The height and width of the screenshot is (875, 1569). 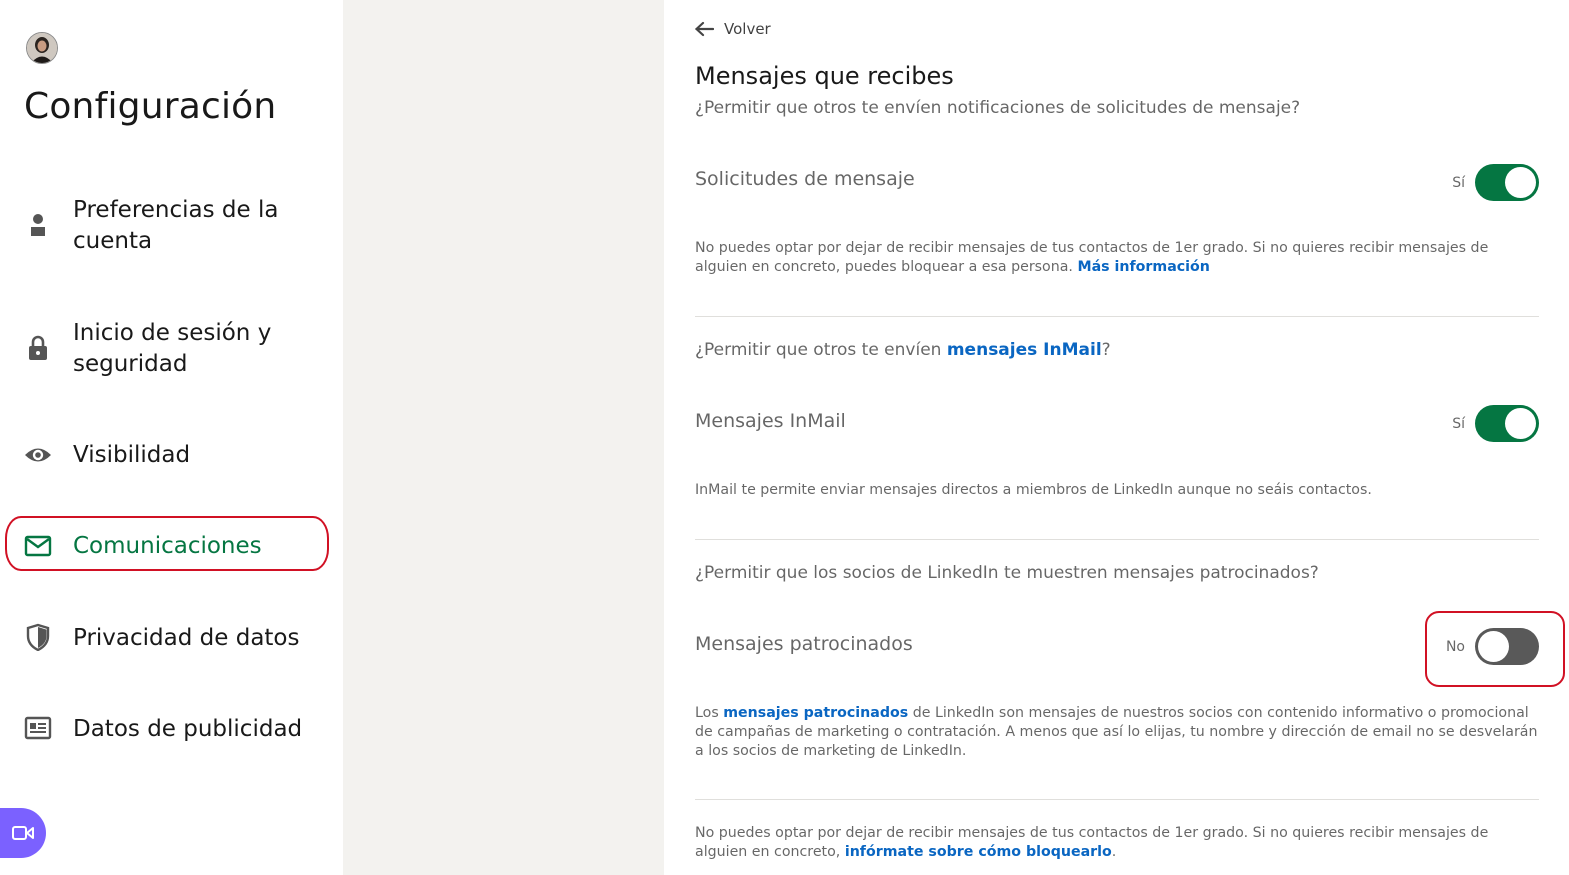 I want to click on sidebar-item-visibility: Visibilidad, so click(x=171, y=457).